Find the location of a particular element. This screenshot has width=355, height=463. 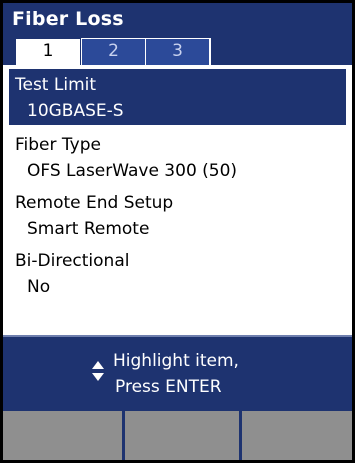

tab-1: 1 is located at coordinates (48, 51).